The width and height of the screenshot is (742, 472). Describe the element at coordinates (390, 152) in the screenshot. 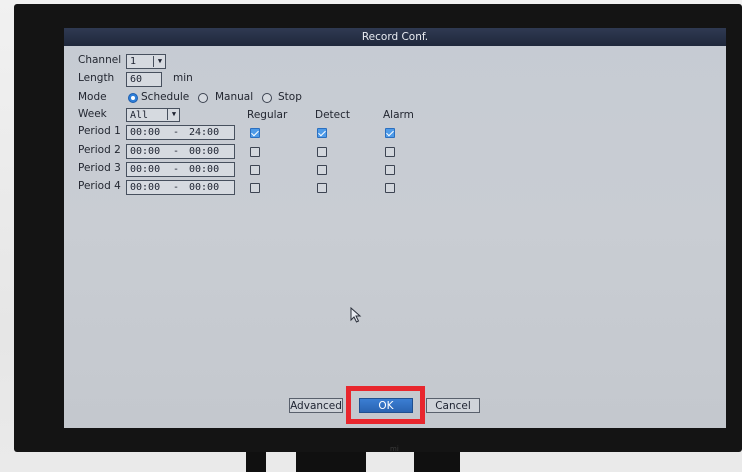

I see `period-2-alarm-checkbox` at that location.